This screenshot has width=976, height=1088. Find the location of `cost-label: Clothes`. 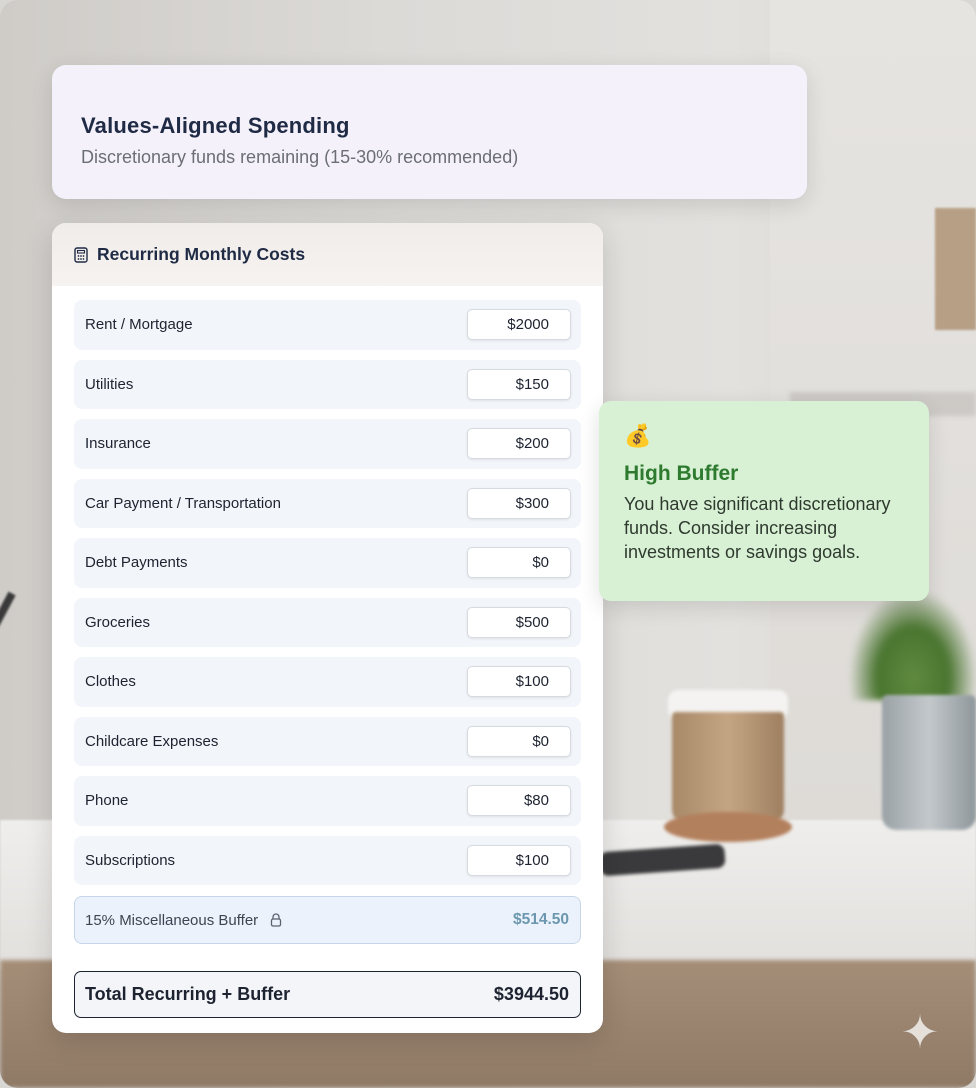

cost-label: Clothes is located at coordinates (110, 682).